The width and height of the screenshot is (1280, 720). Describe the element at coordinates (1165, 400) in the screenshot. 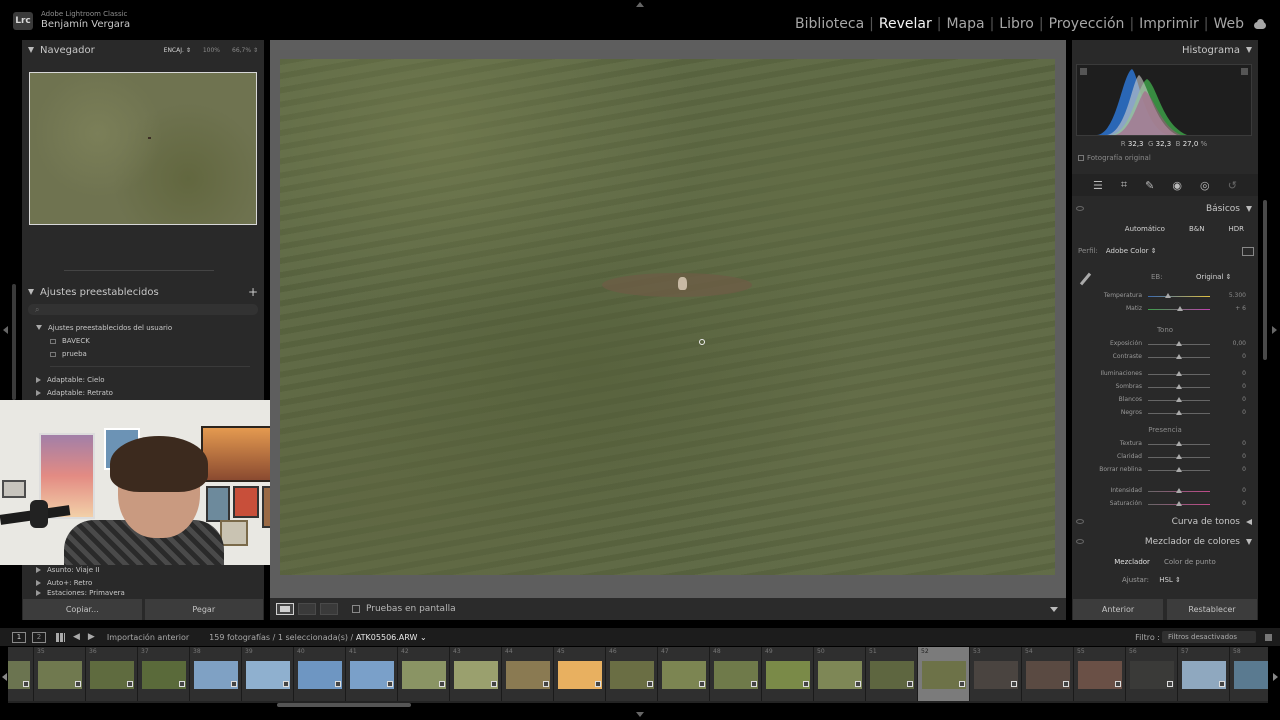

I see `slider-blancos: Blancos 0` at that location.